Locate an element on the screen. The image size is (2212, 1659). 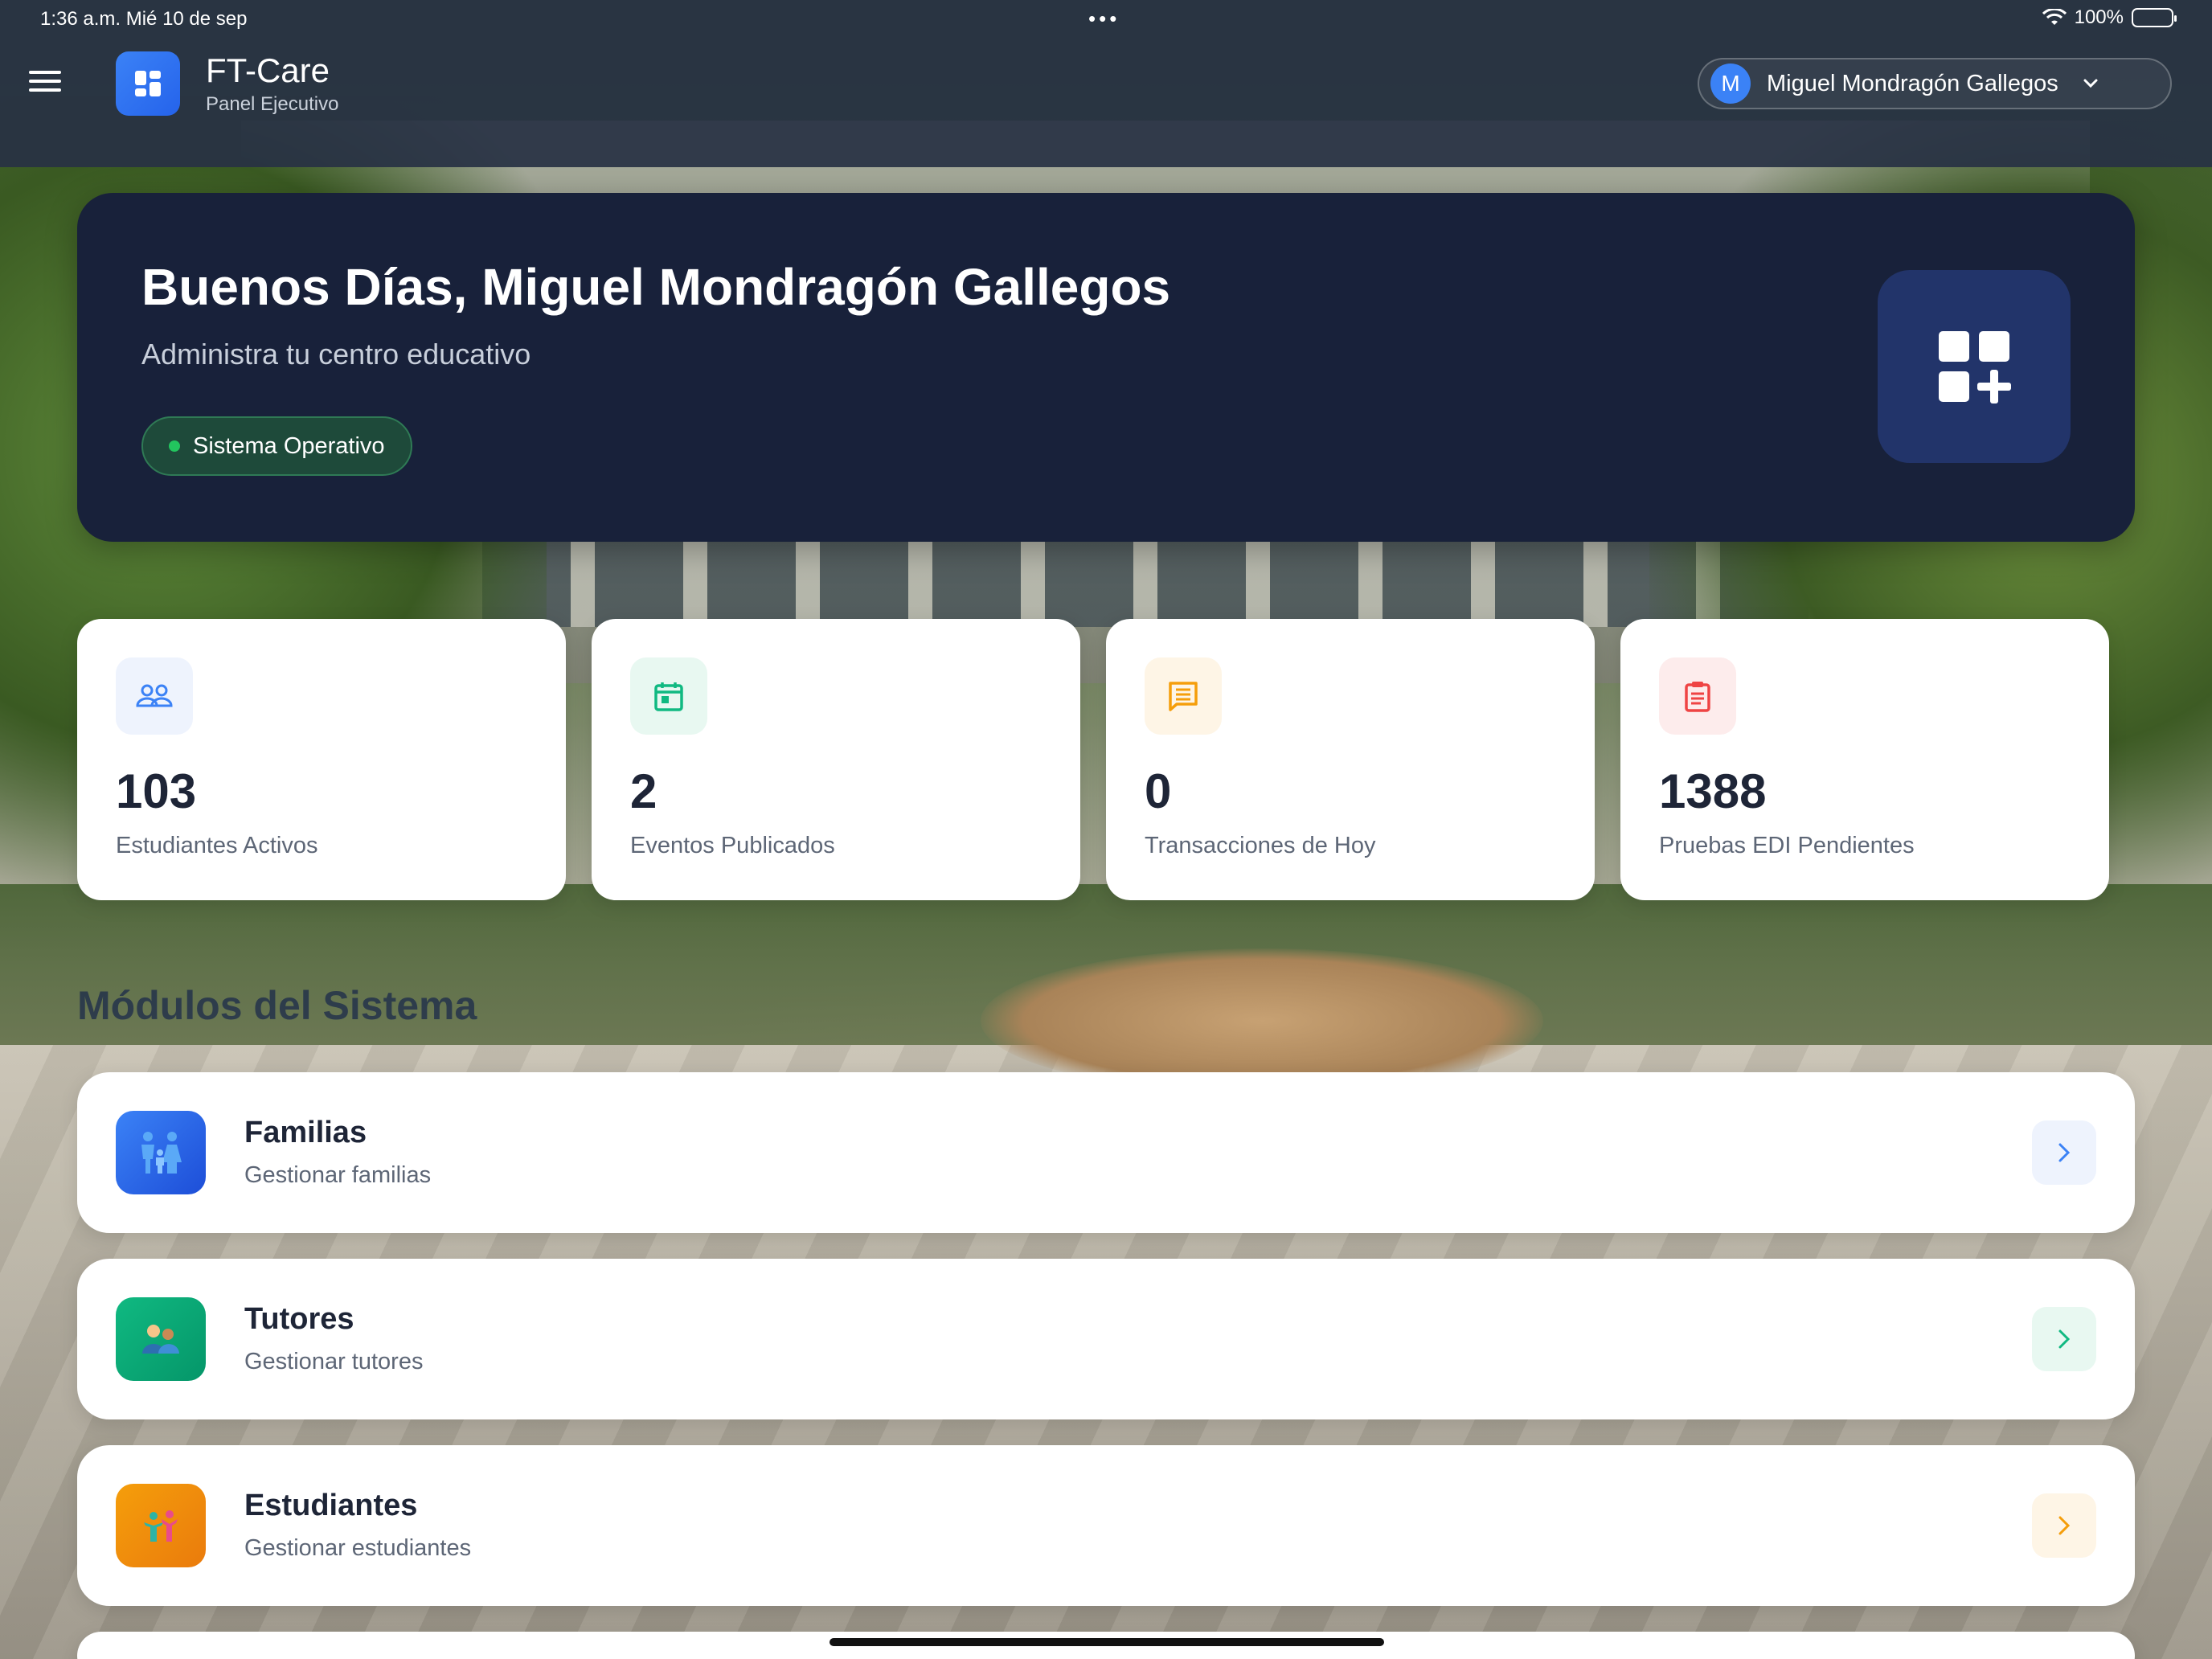
dashboard-add-icon is located at coordinates (1974, 366).